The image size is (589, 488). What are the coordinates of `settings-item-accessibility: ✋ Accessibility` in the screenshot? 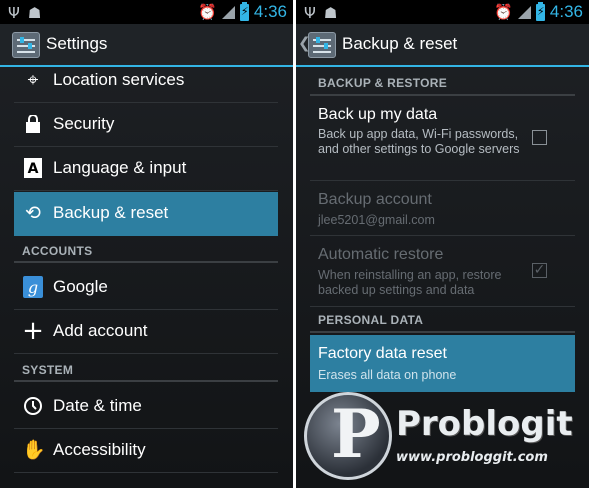 It's located at (146, 451).